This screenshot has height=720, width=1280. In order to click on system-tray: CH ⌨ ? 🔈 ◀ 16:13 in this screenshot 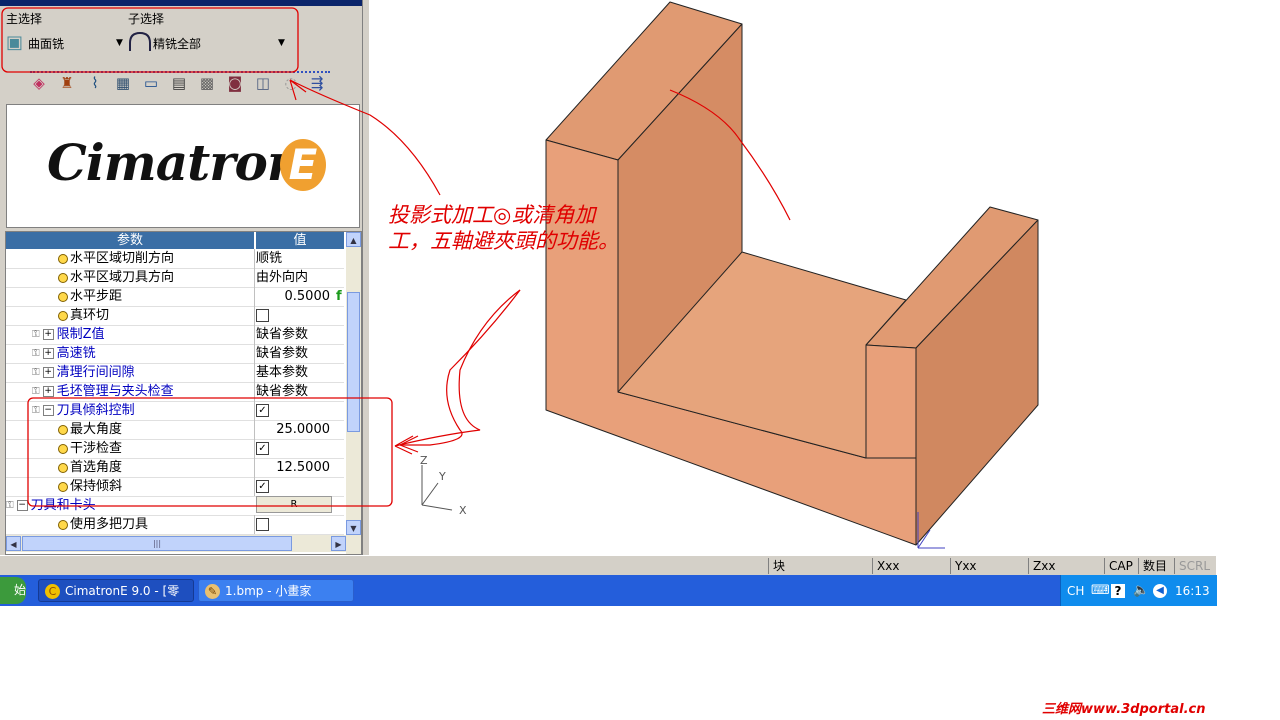, I will do `click(1138, 590)`.